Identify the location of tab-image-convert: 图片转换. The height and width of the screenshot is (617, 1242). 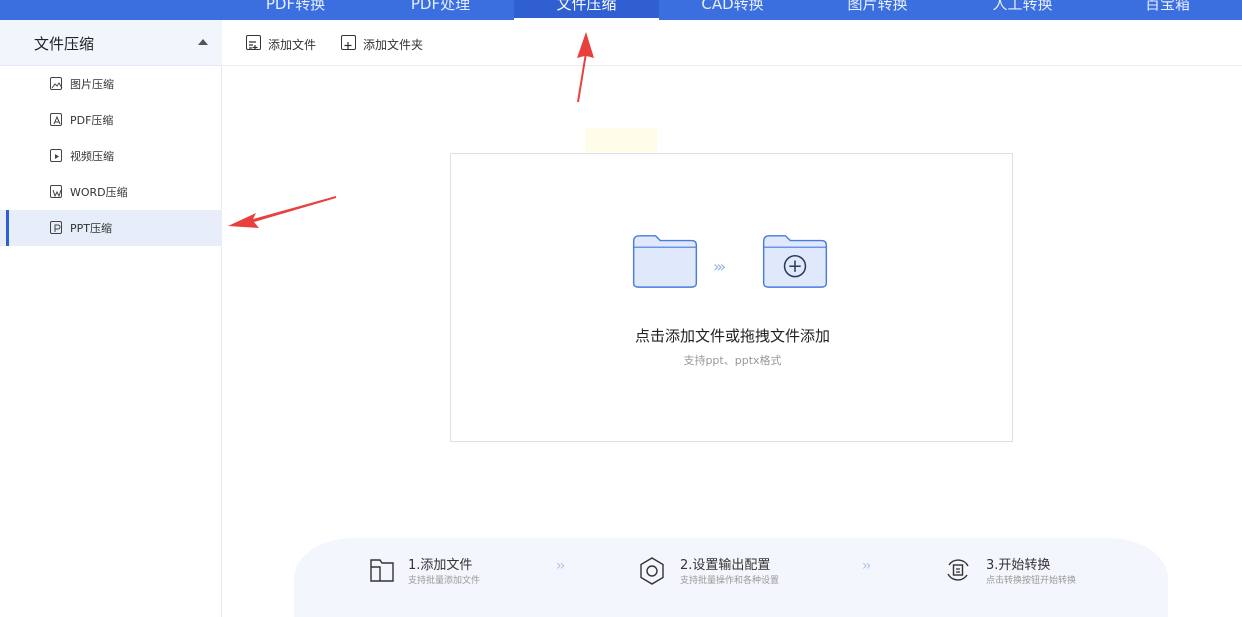
(877, 10).